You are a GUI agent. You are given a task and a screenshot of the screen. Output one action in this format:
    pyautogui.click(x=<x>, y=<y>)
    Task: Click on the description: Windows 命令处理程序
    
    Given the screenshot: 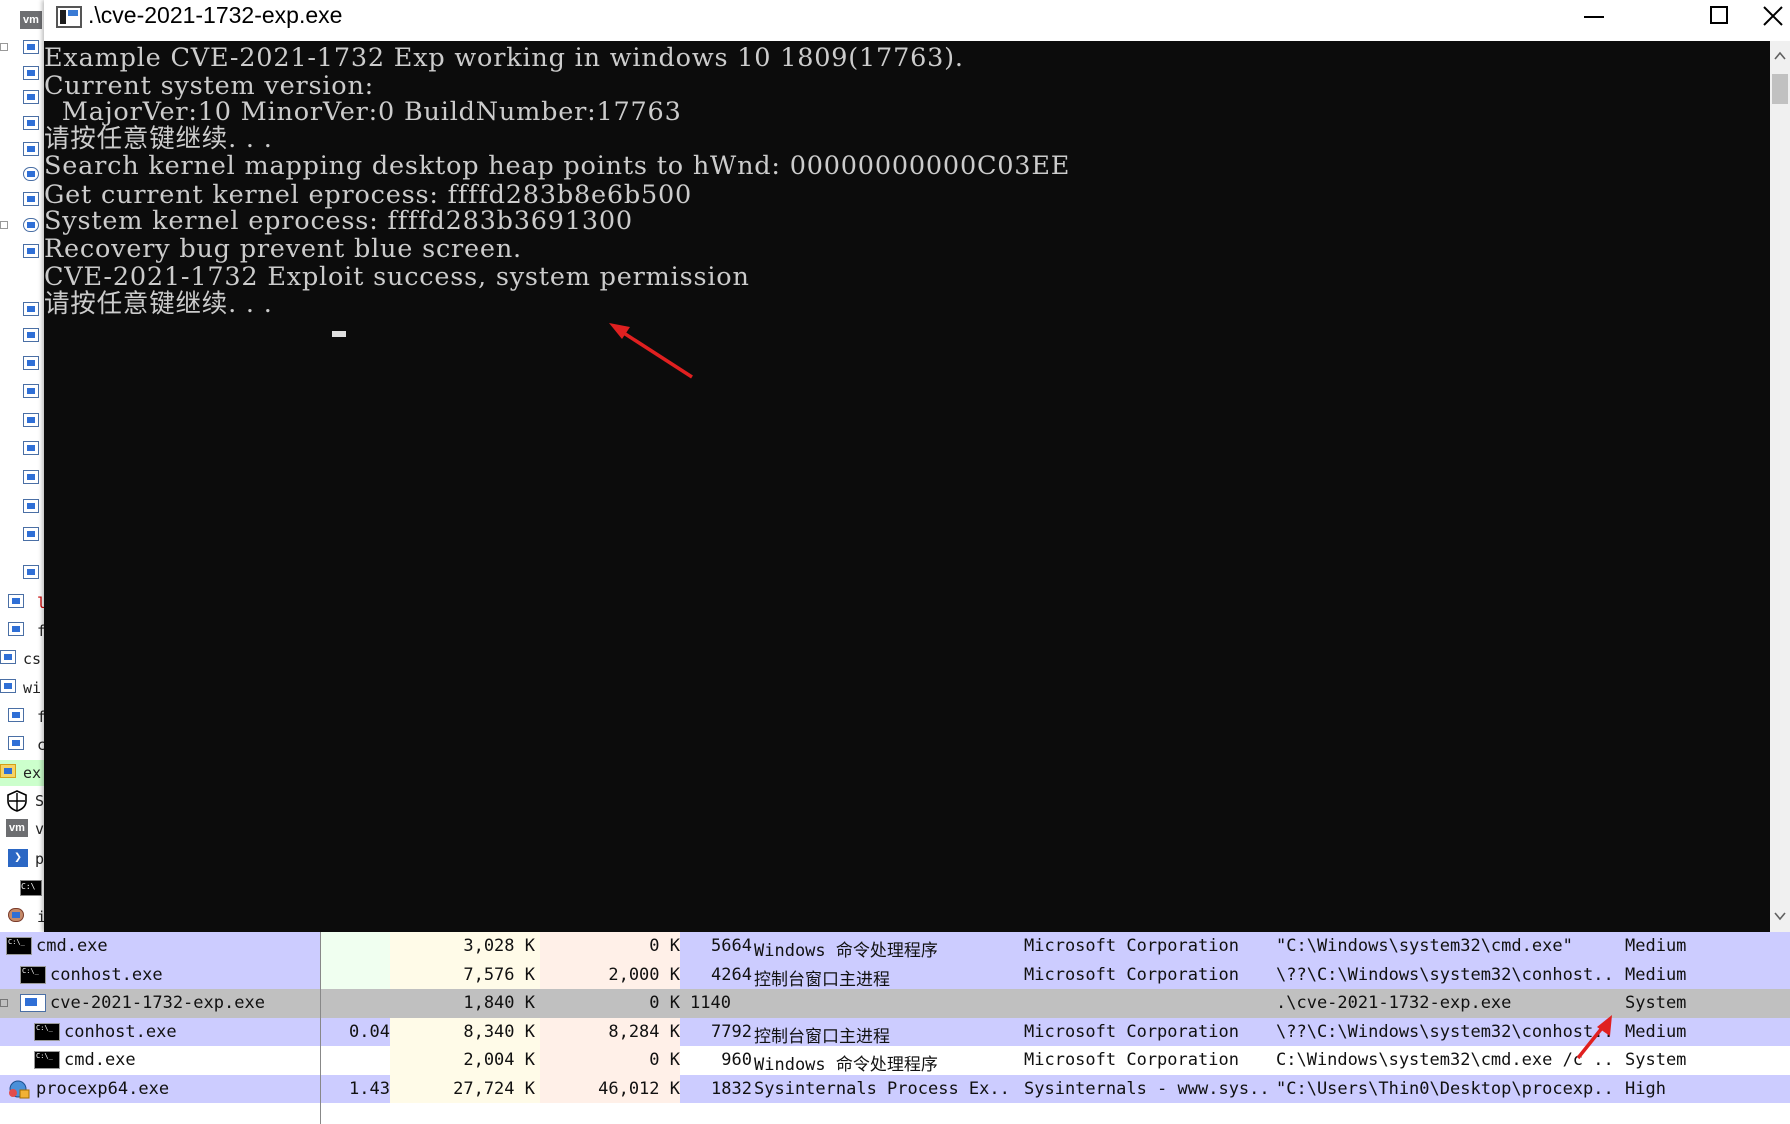 What is the action you would take?
    pyautogui.click(x=846, y=1065)
    